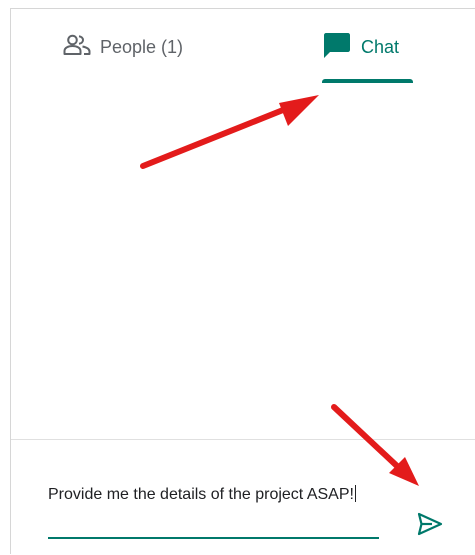 The image size is (475, 555). Describe the element at coordinates (337, 47) in the screenshot. I see `chat-bubble-icon` at that location.